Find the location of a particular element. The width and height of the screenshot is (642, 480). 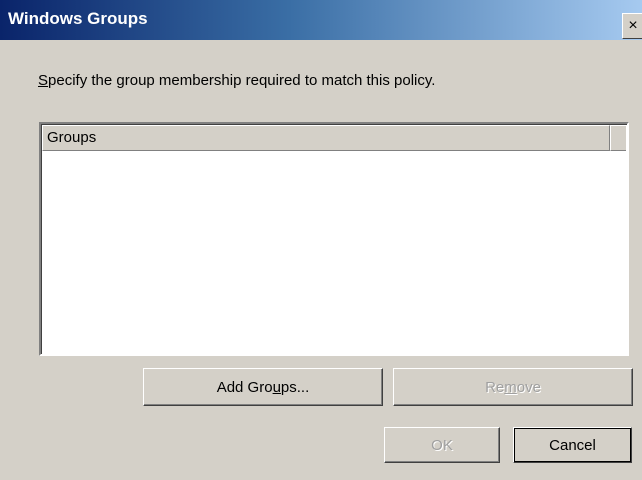

close-button: × is located at coordinates (632, 26).